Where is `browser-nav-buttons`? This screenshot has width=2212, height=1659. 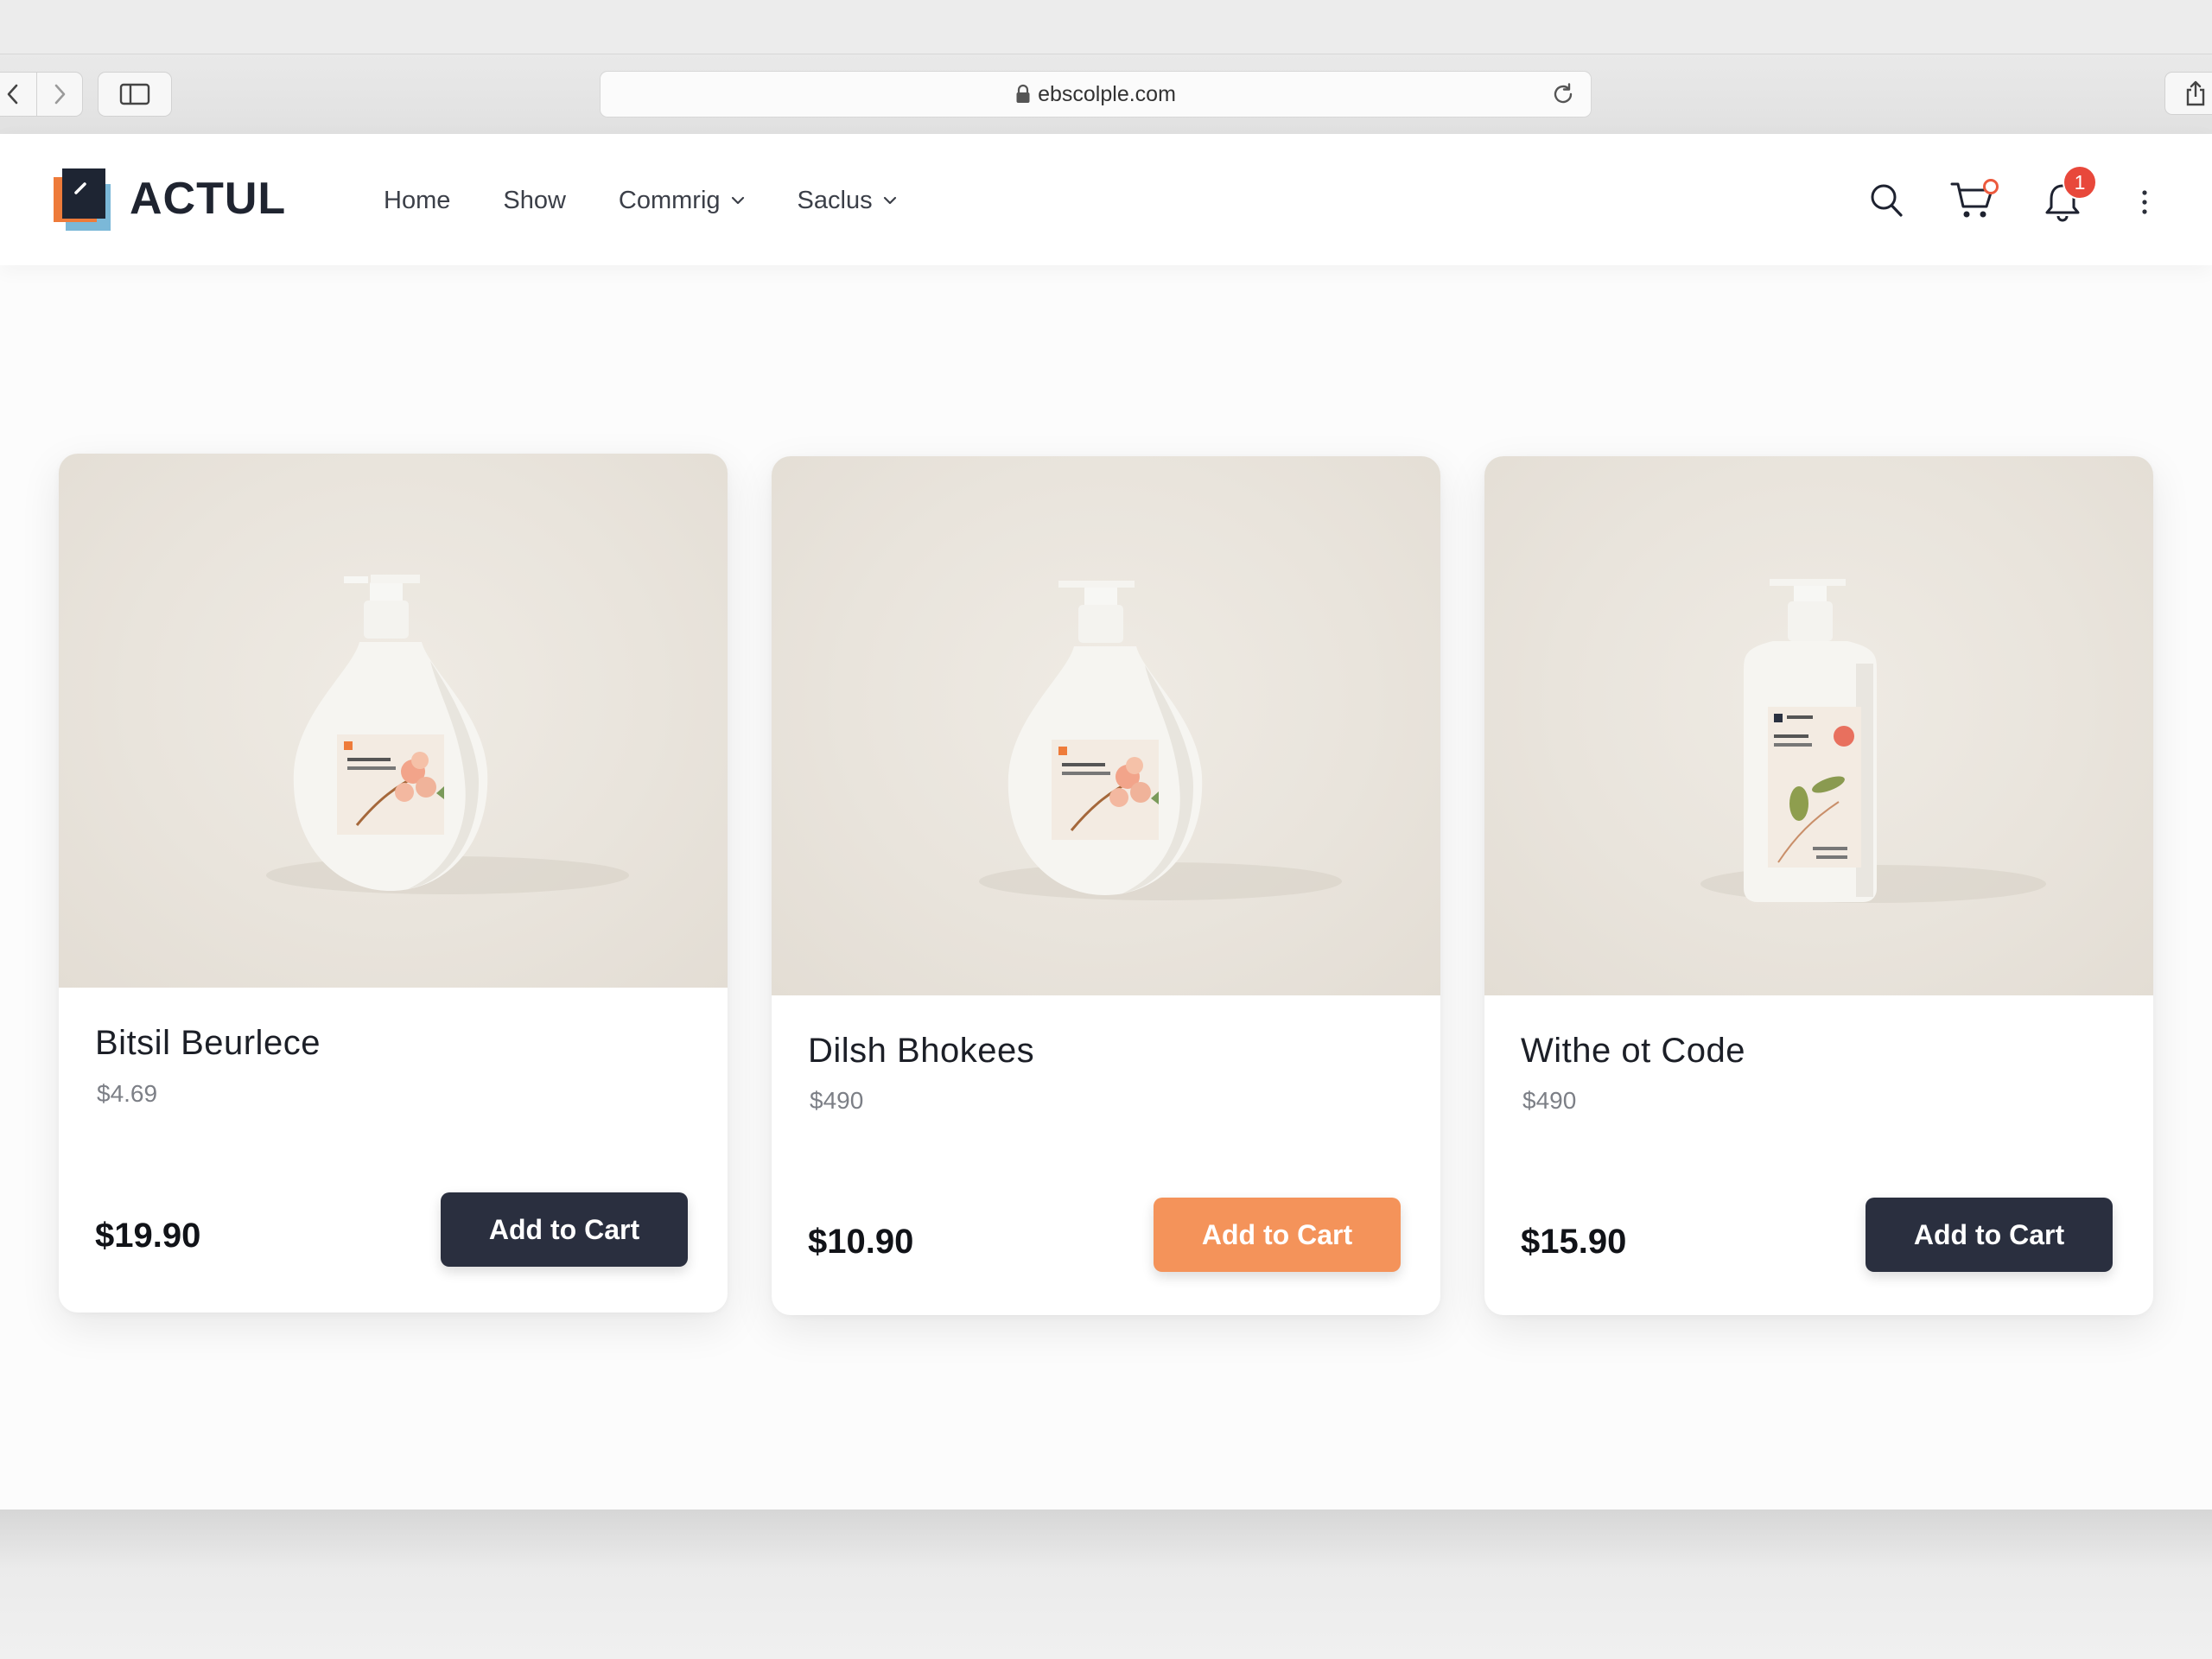
browser-nav-buttons is located at coordinates (41, 94).